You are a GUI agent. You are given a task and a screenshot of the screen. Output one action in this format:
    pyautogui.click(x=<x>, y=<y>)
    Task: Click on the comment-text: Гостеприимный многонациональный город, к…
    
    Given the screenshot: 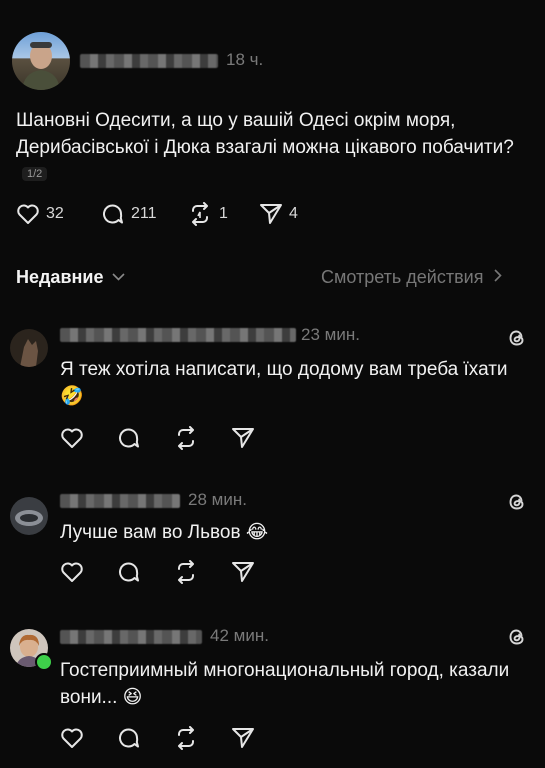 What is the action you would take?
    pyautogui.click(x=285, y=684)
    